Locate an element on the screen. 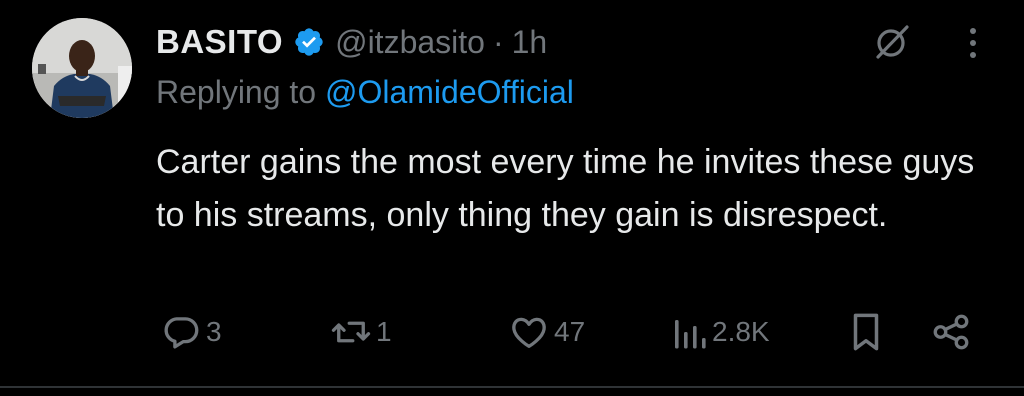 The image size is (1024, 396). replying-to: Replying to @OlamideOfficial is located at coordinates (365, 92).